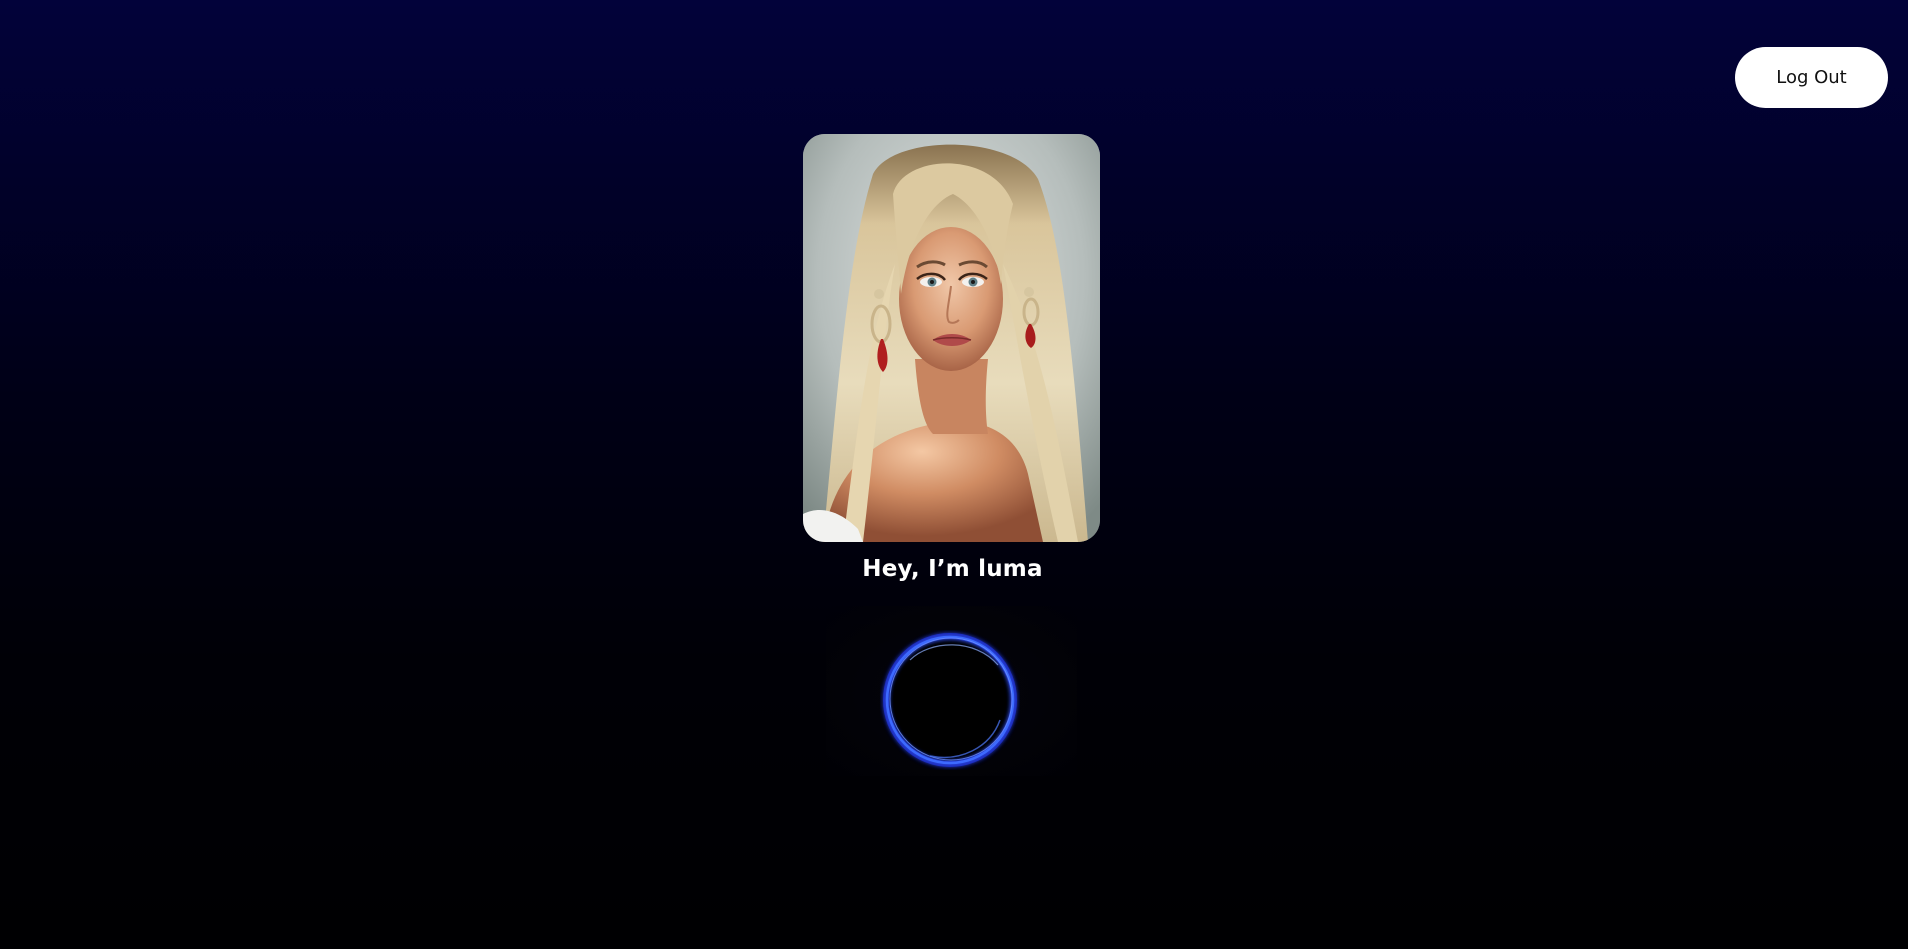  I want to click on avatar-portrait, so click(951, 338).